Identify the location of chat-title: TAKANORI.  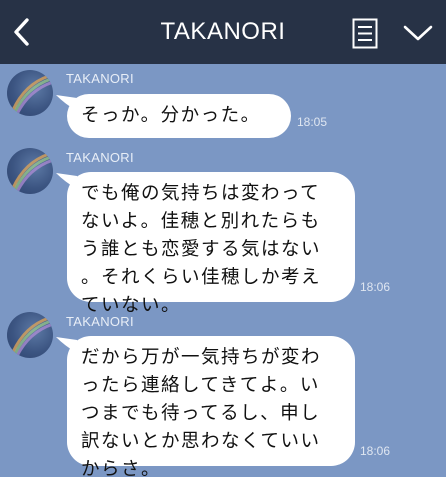
(223, 31).